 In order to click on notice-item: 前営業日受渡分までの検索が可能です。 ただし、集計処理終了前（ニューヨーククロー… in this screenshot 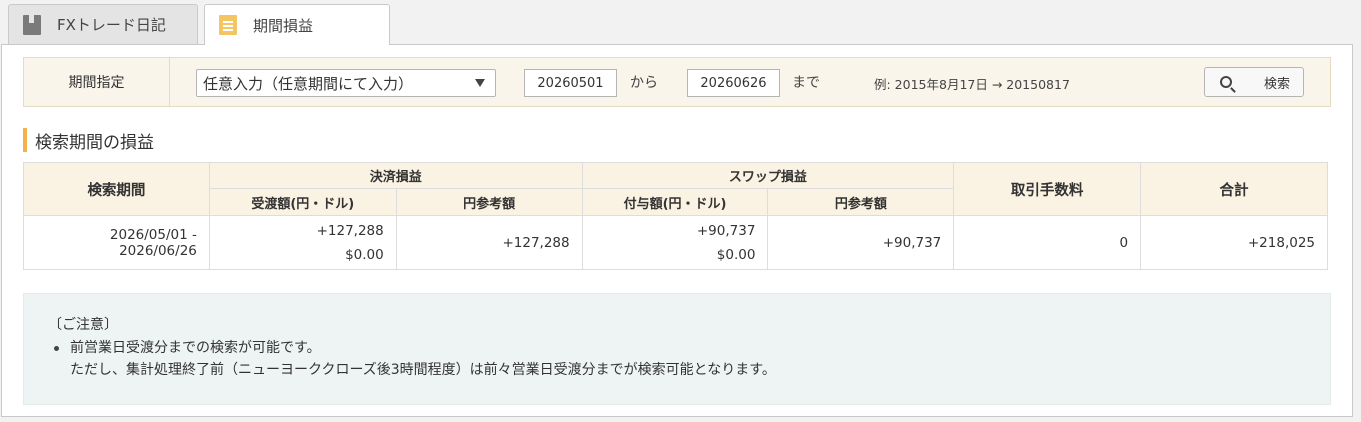, I will do `click(689, 359)`.